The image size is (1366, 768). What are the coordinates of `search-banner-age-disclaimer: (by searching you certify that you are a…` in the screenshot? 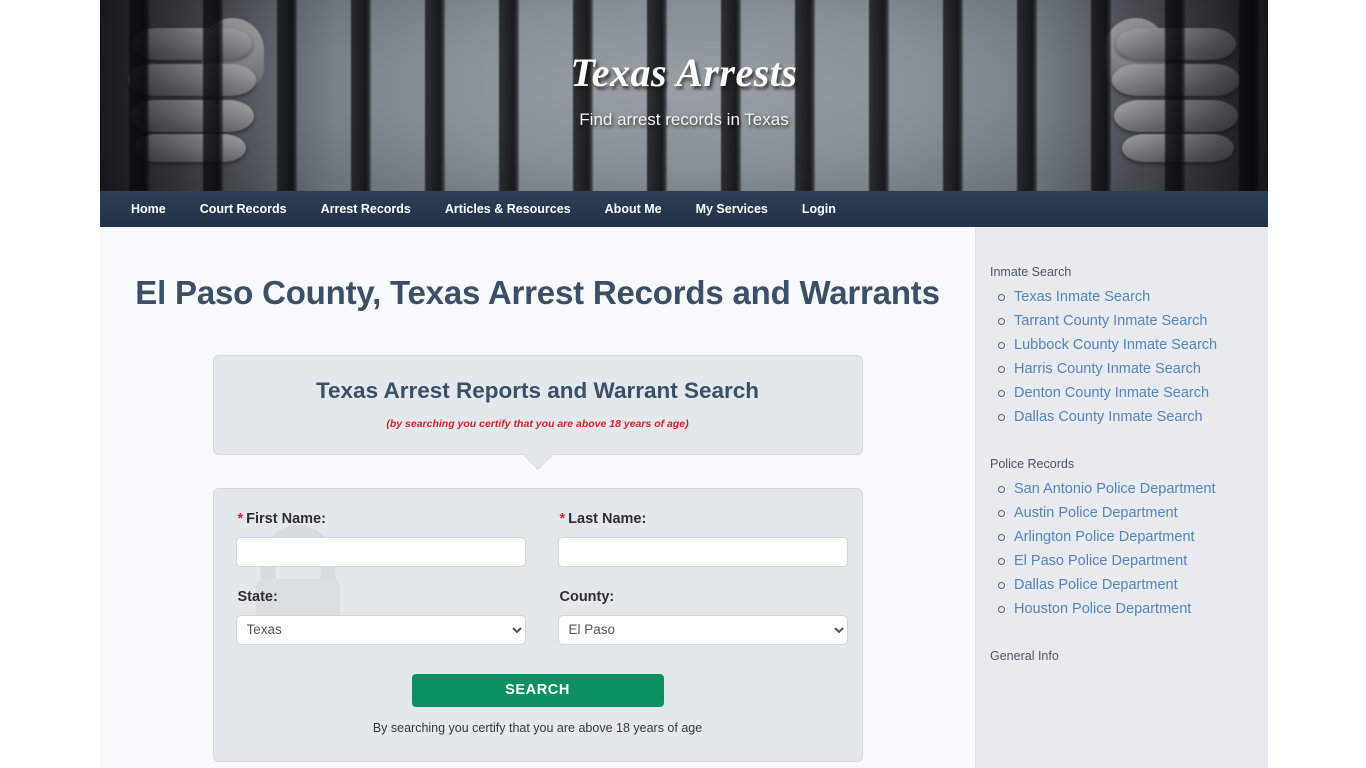 It's located at (537, 423).